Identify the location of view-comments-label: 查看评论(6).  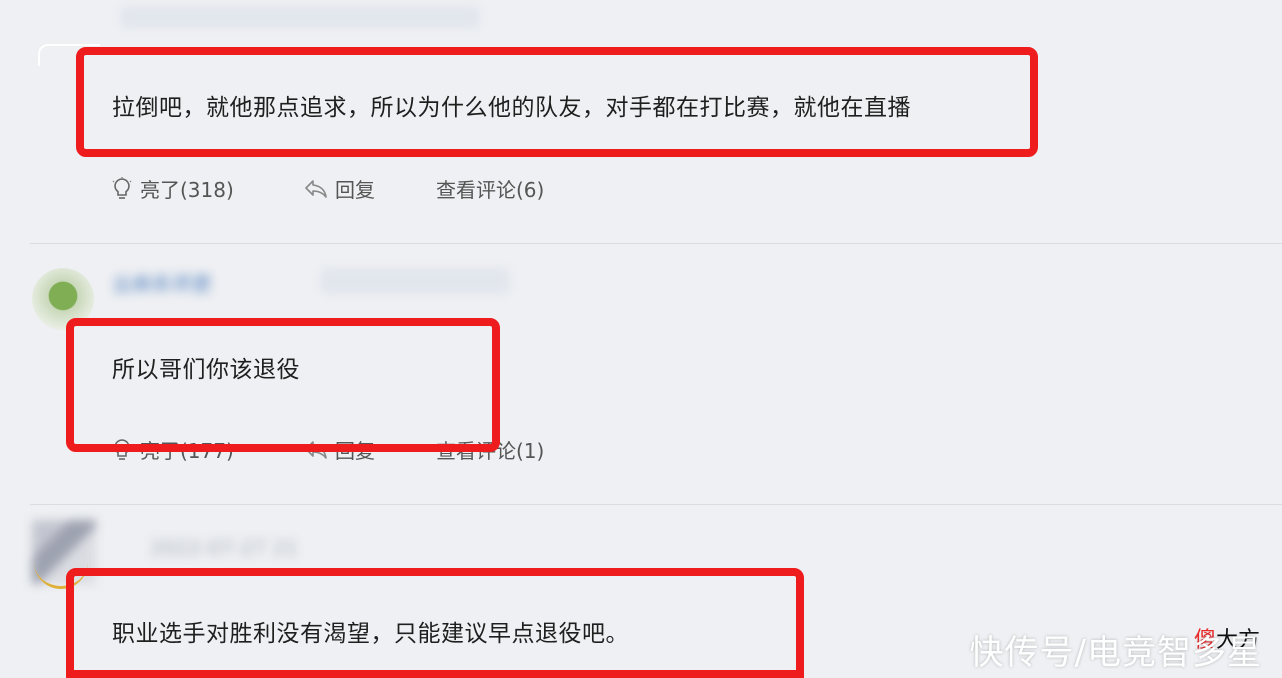
(490, 190).